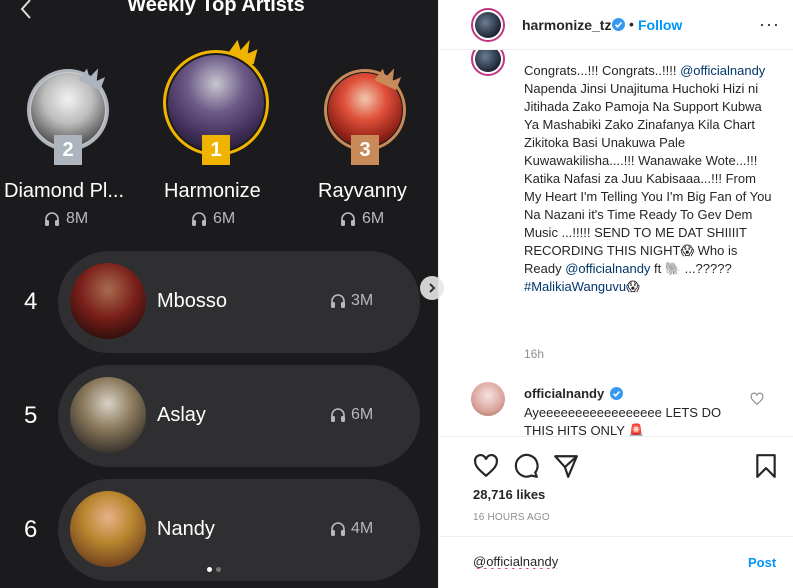 The height and width of the screenshot is (588, 793). I want to click on list-item: 5 Aslay 6M, so click(219, 416).